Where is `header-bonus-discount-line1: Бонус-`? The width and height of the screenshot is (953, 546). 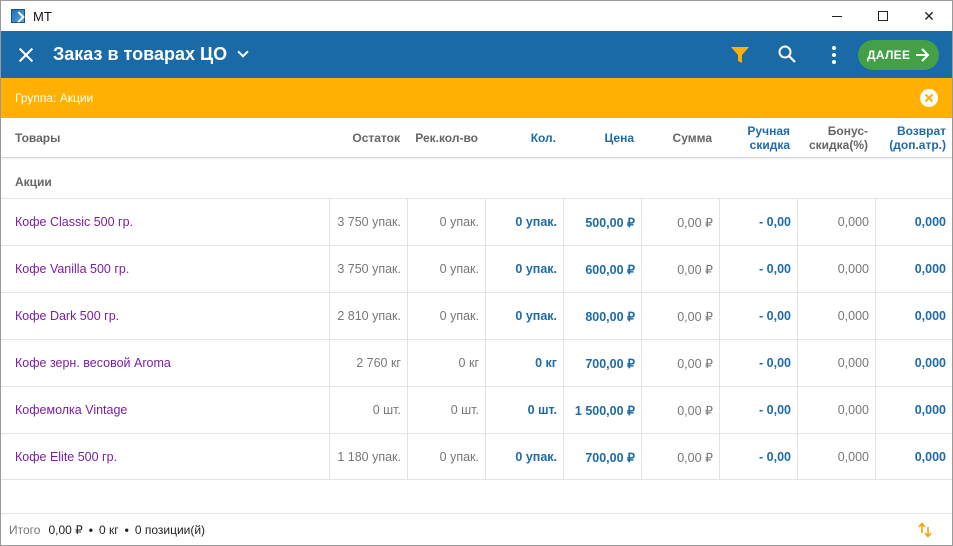
header-bonus-discount-line1: Бонус- is located at coordinates (847, 131).